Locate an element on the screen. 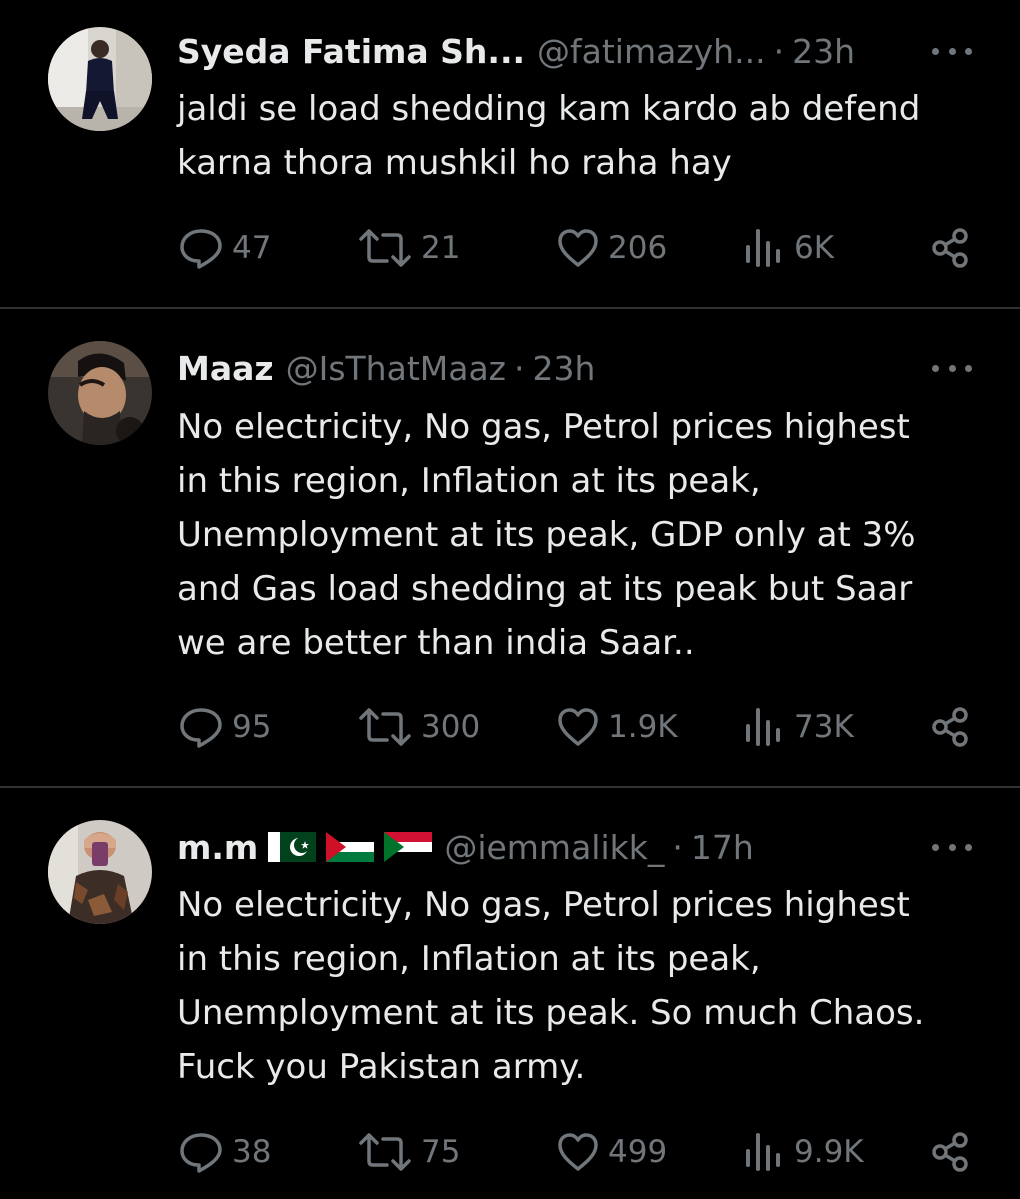  views-button: 6K is located at coordinates (788, 248).